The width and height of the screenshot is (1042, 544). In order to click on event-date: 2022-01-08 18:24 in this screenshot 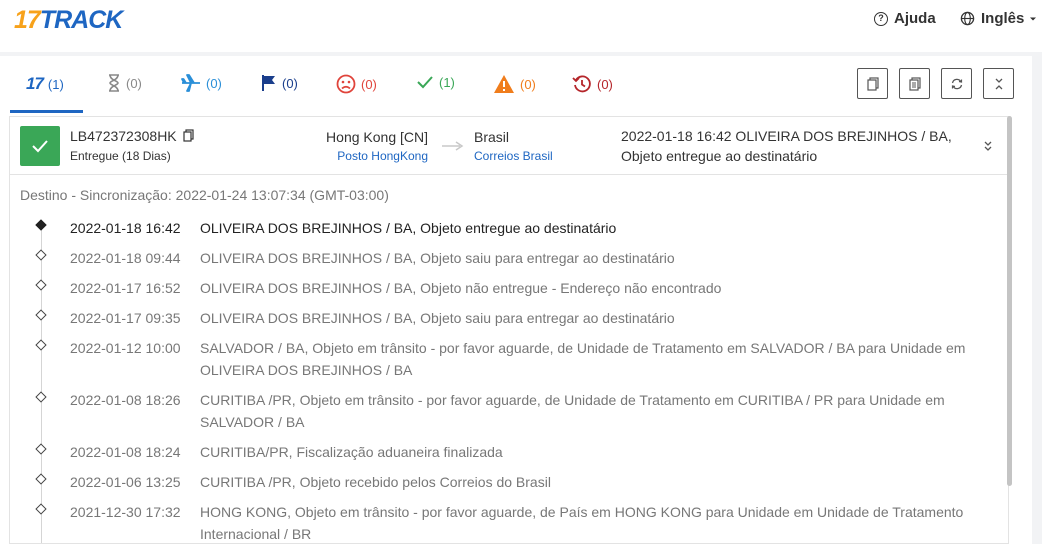, I will do `click(125, 452)`.